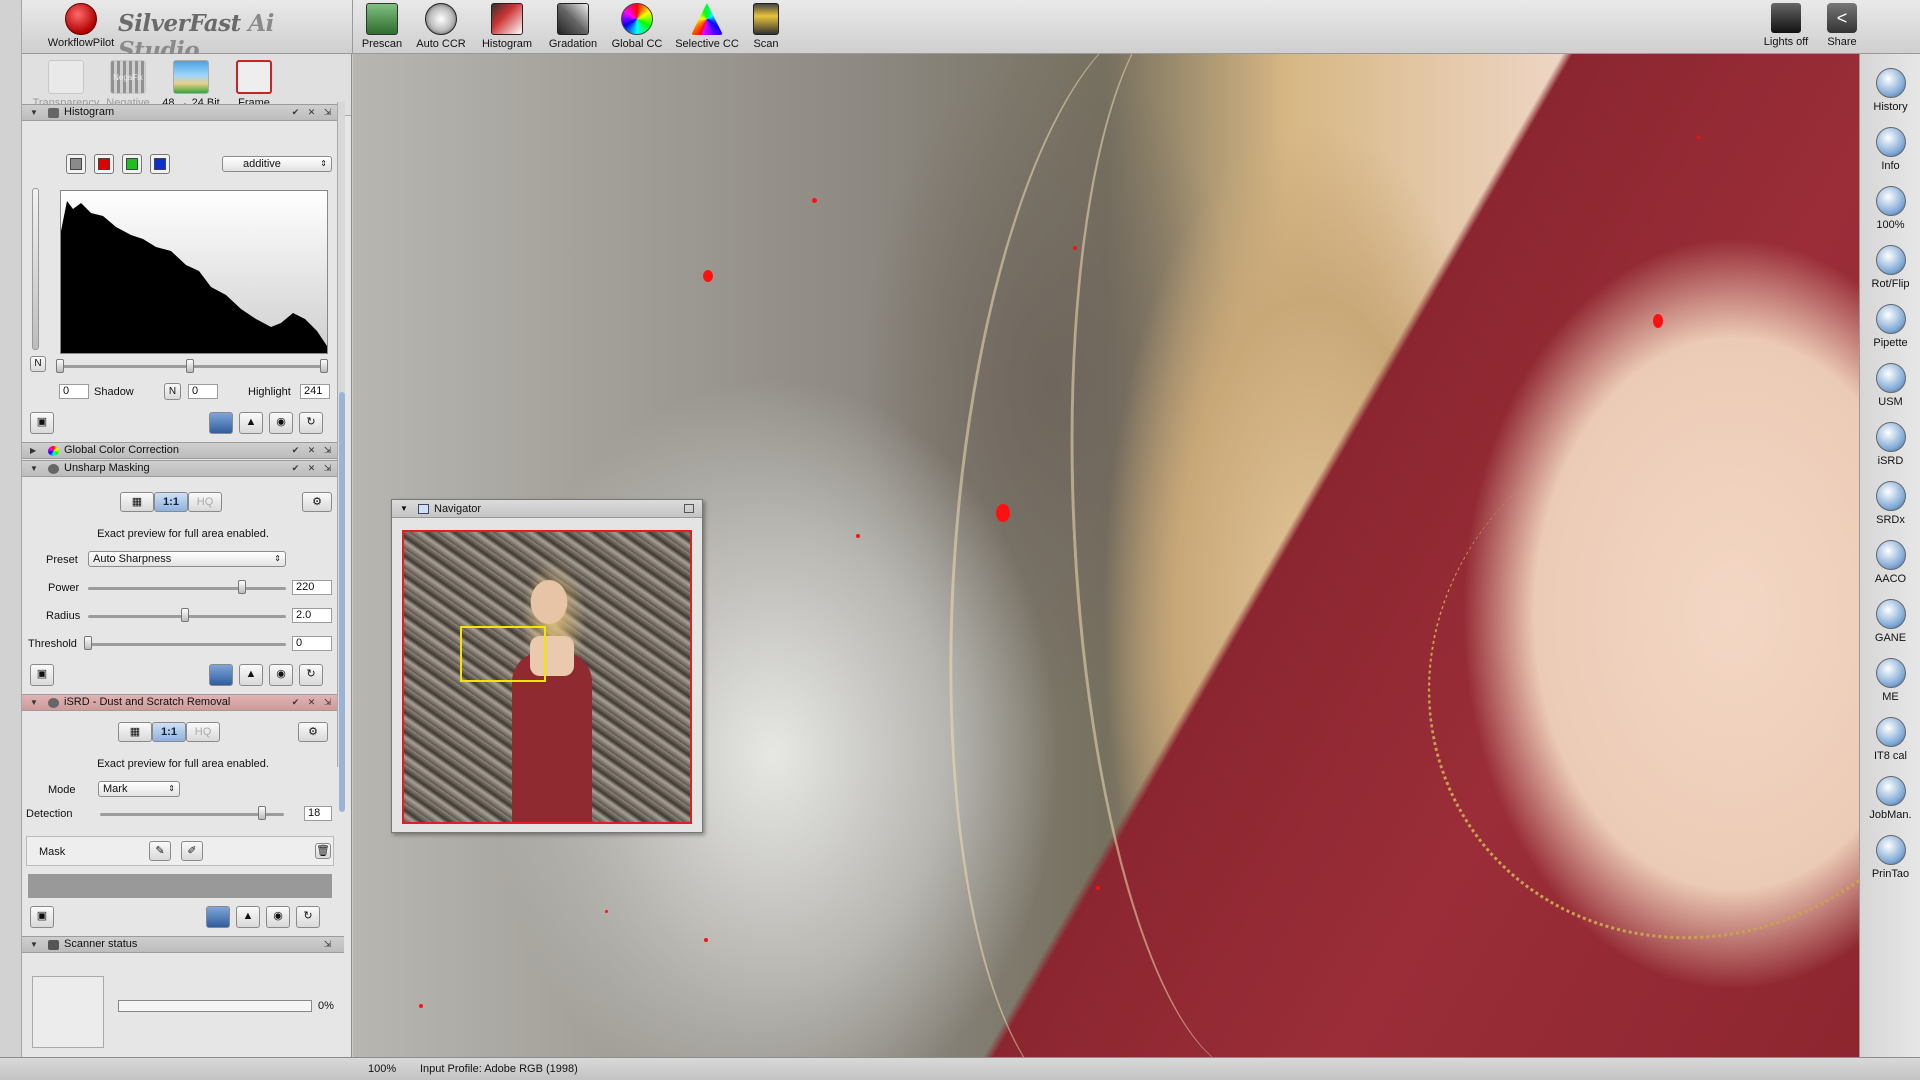 This screenshot has width=1920, height=1080. Describe the element at coordinates (324, 366) in the screenshot. I see `highlight-handle` at that location.